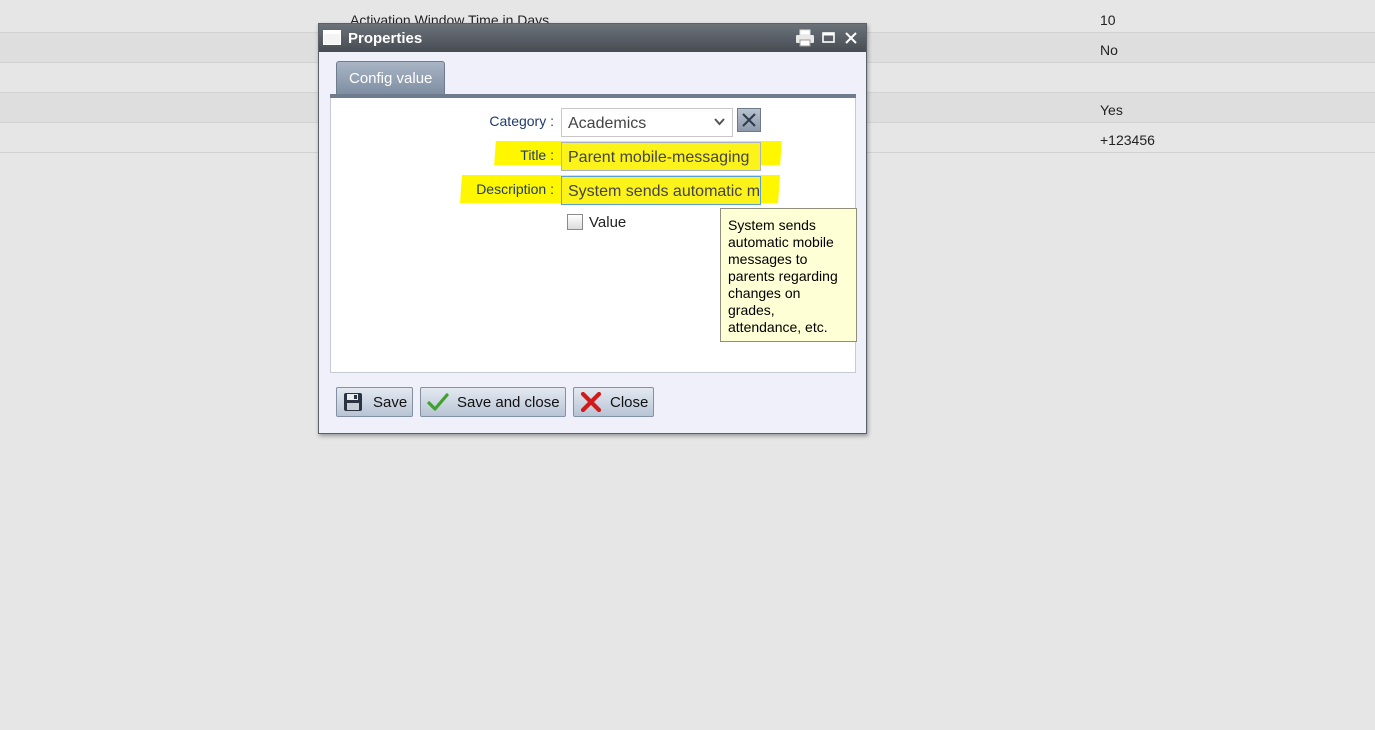 The height and width of the screenshot is (730, 1375). I want to click on close-button-label: Close, so click(629, 402).